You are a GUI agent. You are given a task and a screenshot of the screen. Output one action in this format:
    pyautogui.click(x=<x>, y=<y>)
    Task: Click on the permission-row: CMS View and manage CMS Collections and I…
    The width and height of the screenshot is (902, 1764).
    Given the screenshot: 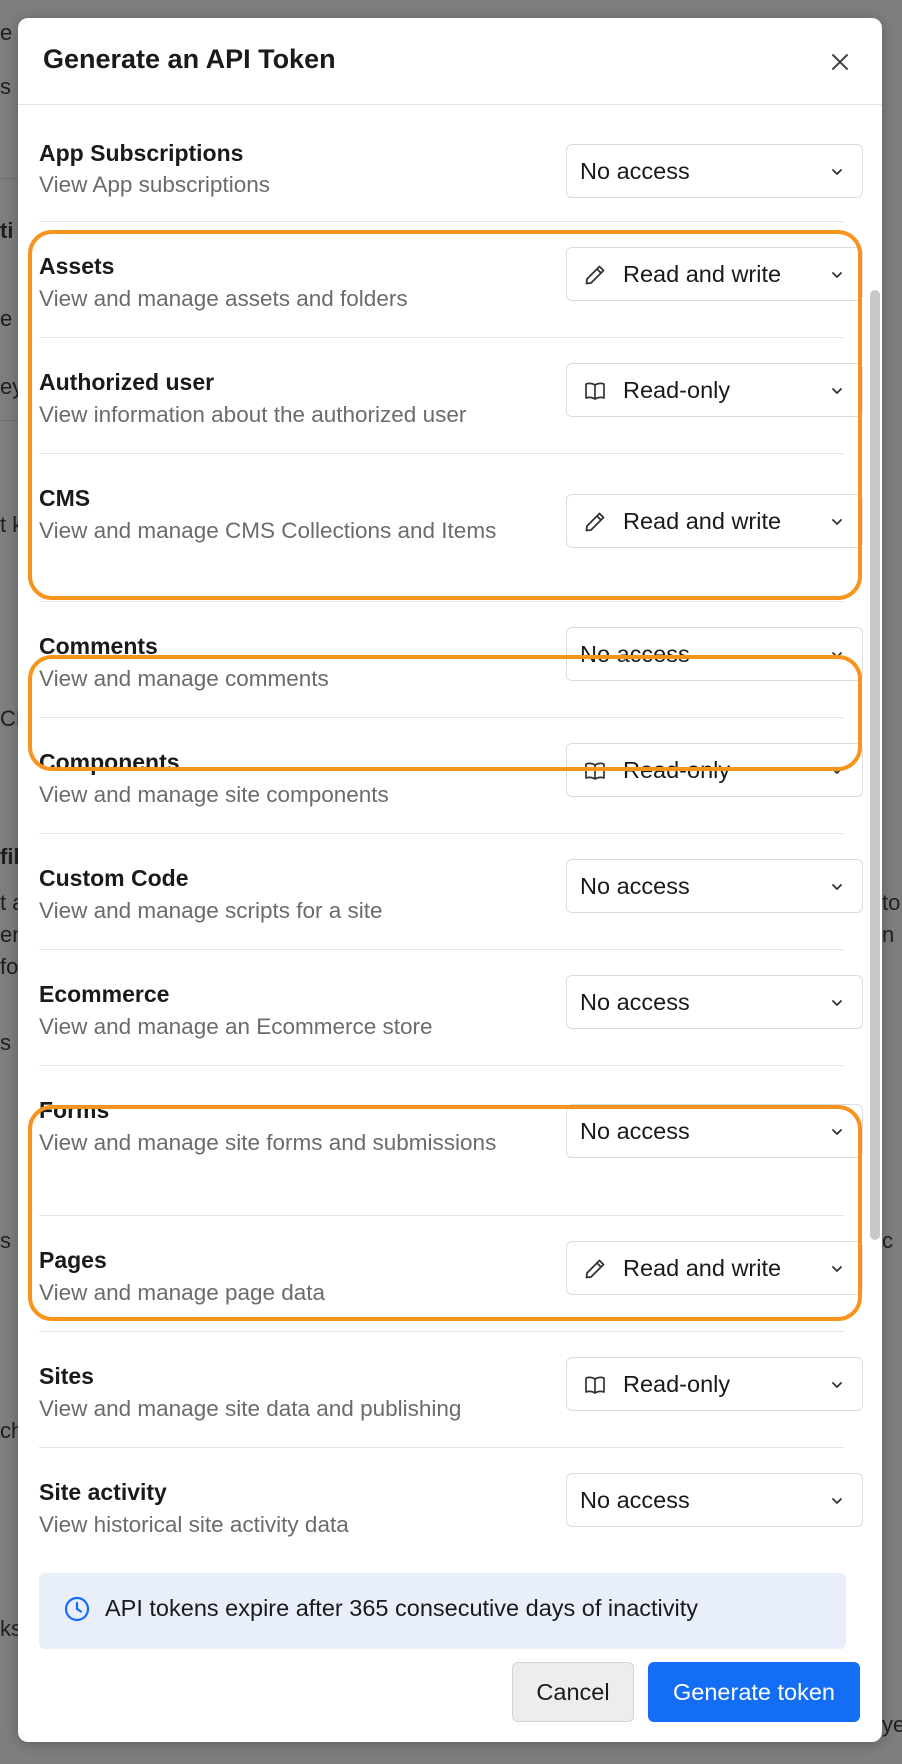 What is the action you would take?
    pyautogui.click(x=451, y=527)
    